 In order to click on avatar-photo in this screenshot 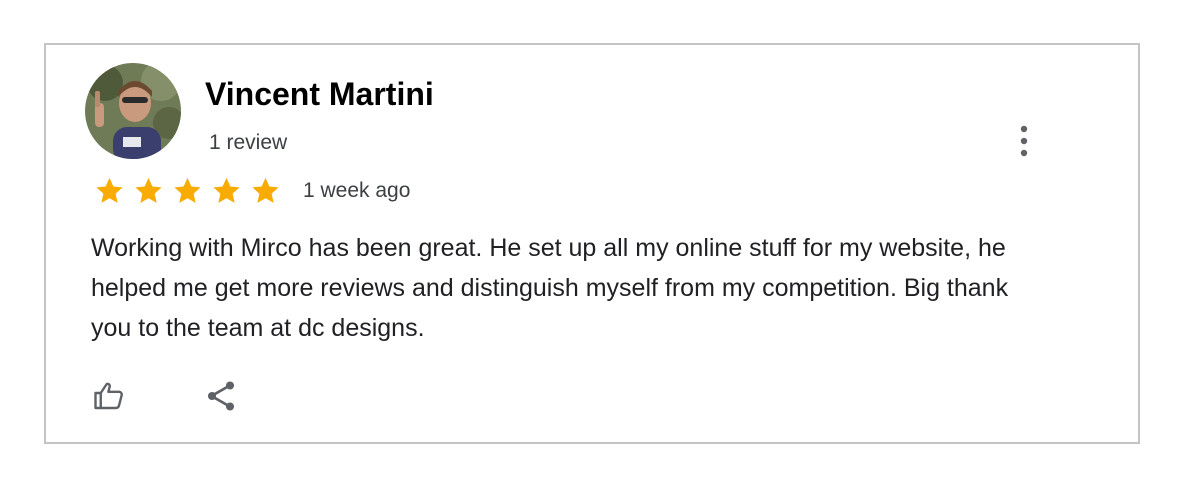, I will do `click(133, 111)`.